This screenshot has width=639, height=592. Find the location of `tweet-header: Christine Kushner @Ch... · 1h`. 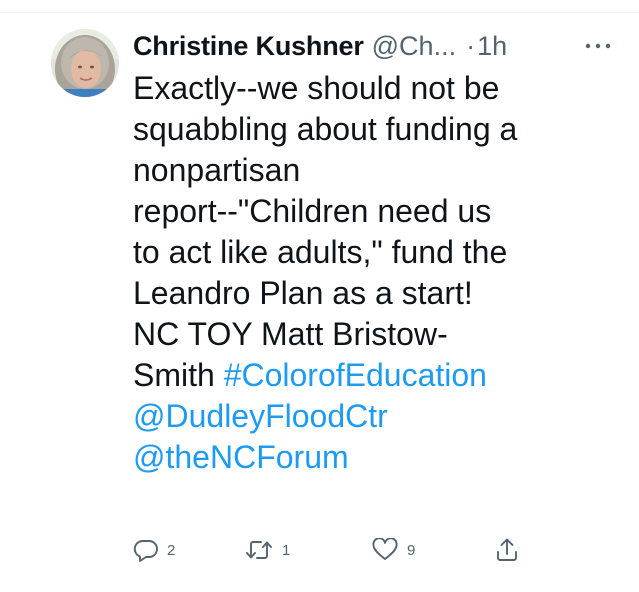

tweet-header: Christine Kushner @Ch... · 1h is located at coordinates (378, 46).